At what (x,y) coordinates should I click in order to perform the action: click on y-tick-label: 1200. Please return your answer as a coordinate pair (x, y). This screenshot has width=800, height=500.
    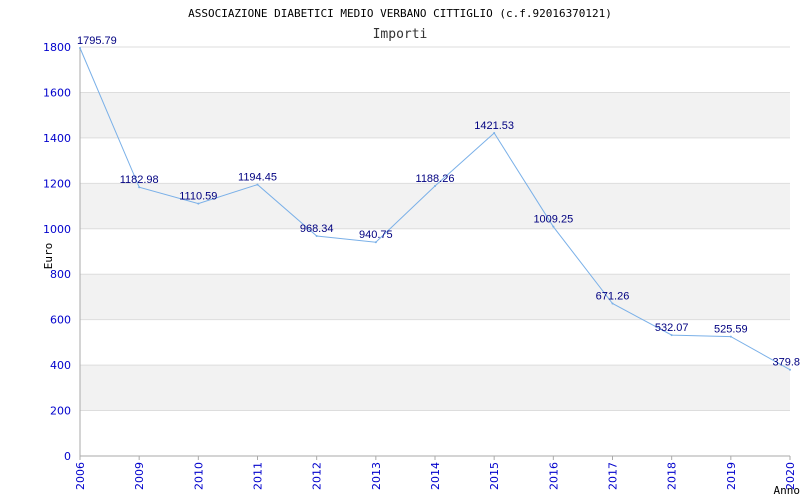
    Looking at the image, I should click on (57, 183).